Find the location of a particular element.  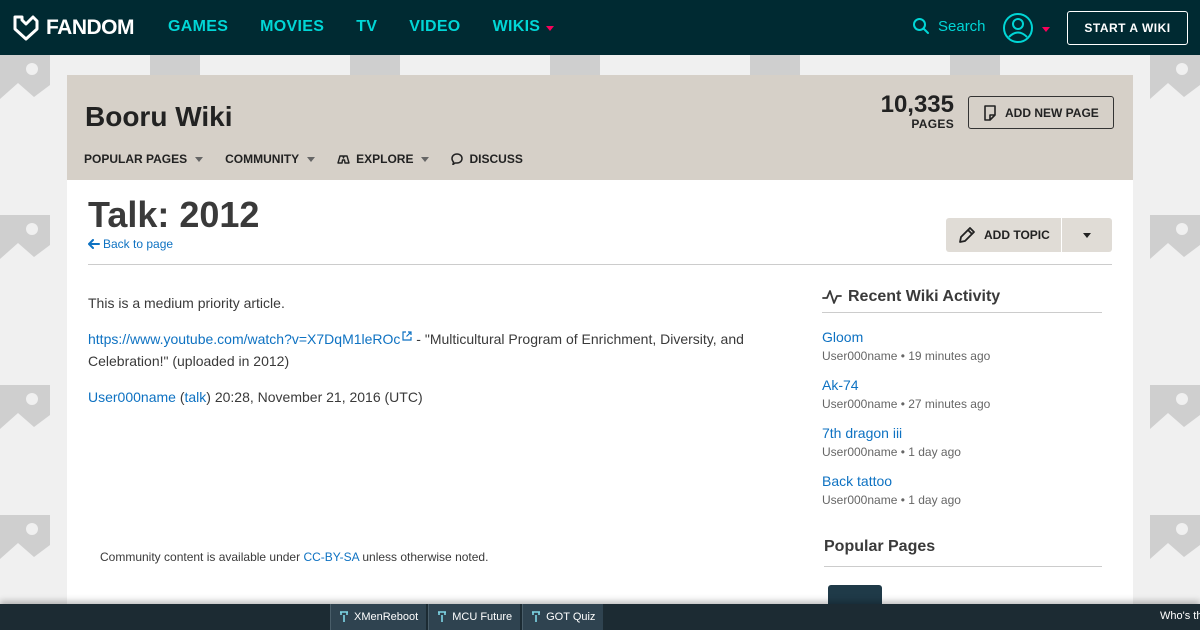

fandom-logo-text: FANDOM is located at coordinates (90, 27).